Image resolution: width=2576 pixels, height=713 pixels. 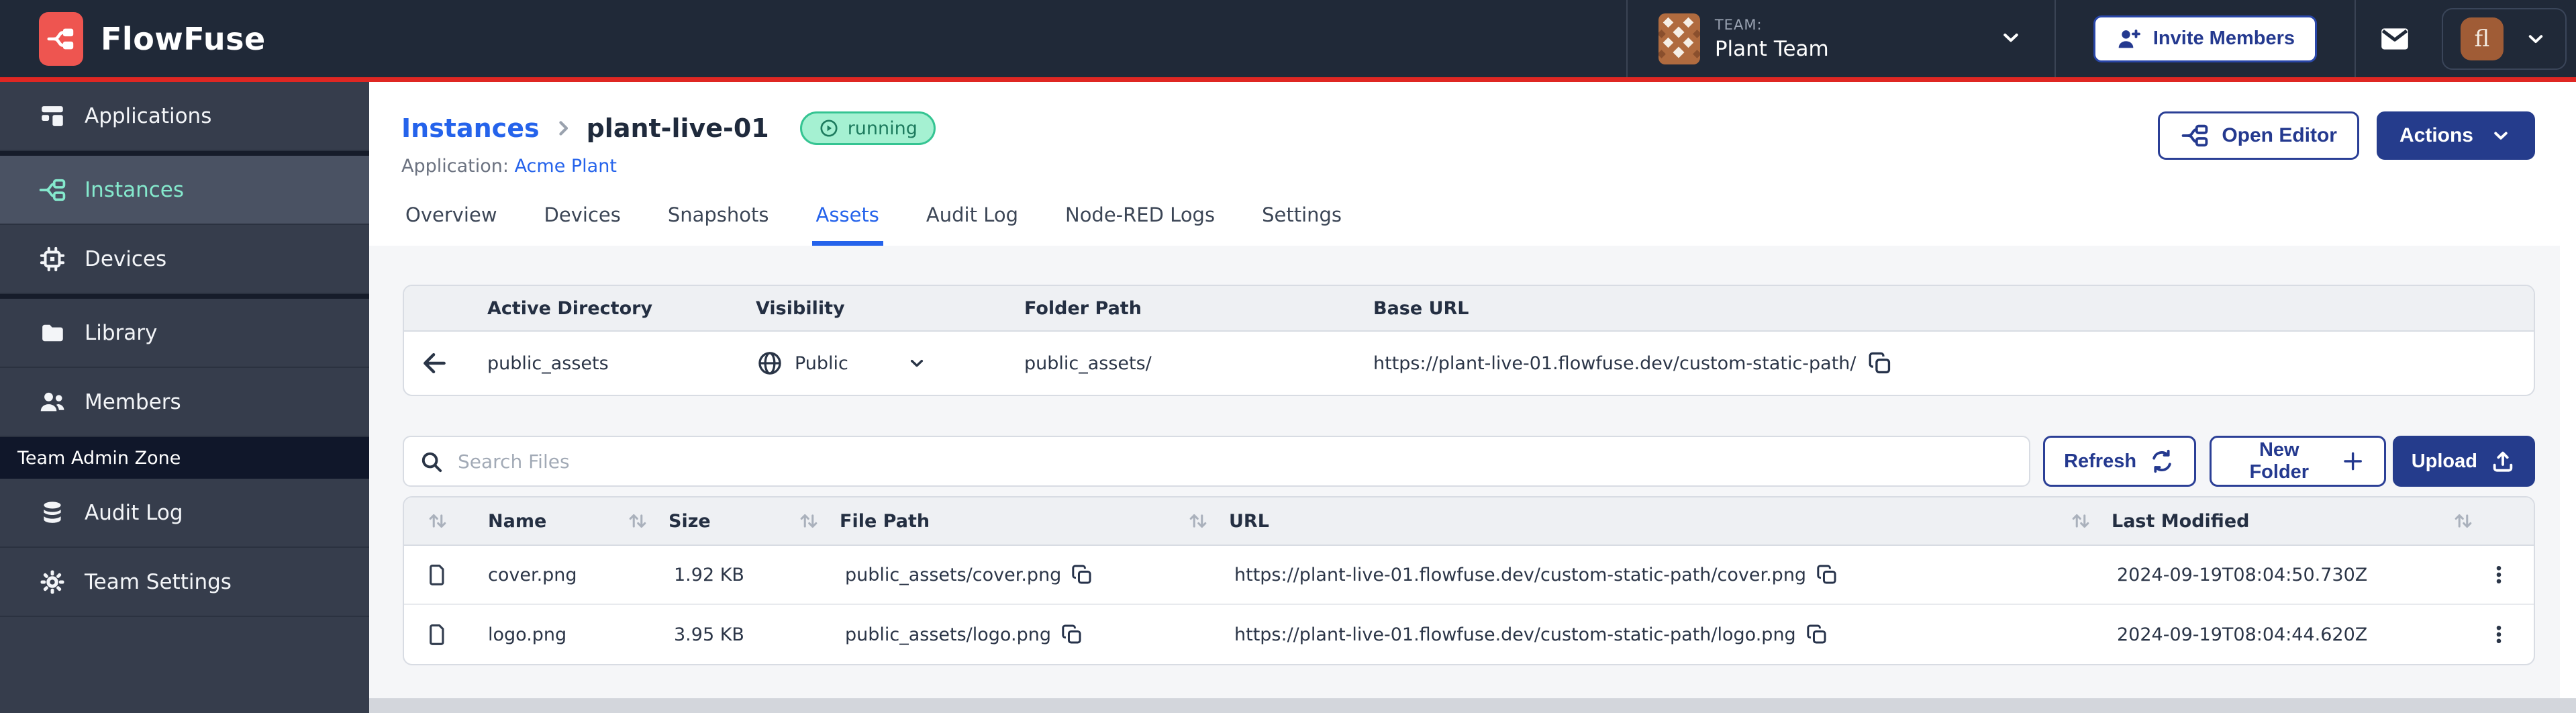 I want to click on file-size: 3.95 KB, so click(x=709, y=634).